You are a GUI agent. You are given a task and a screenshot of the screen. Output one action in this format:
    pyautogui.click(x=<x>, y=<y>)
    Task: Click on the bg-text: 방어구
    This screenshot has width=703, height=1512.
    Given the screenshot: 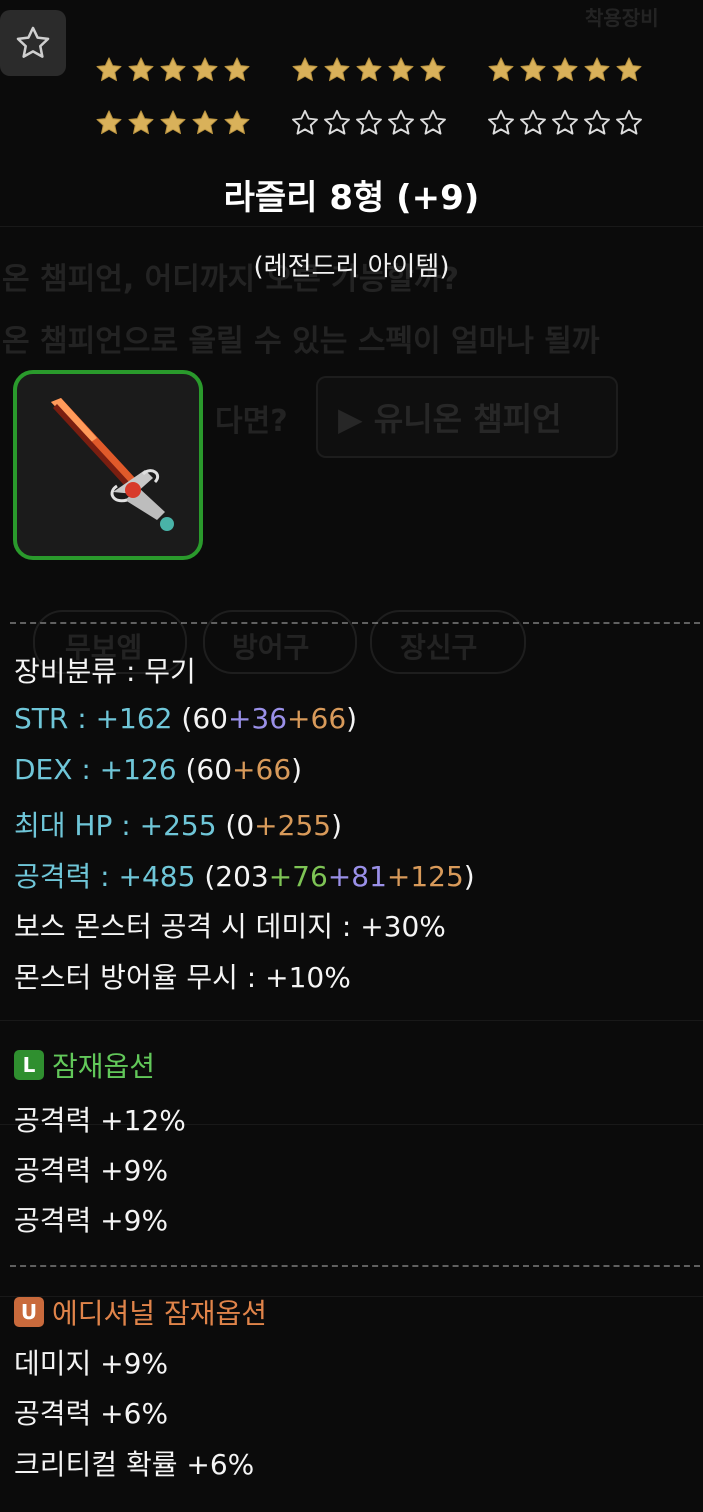 What is the action you would take?
    pyautogui.click(x=271, y=647)
    